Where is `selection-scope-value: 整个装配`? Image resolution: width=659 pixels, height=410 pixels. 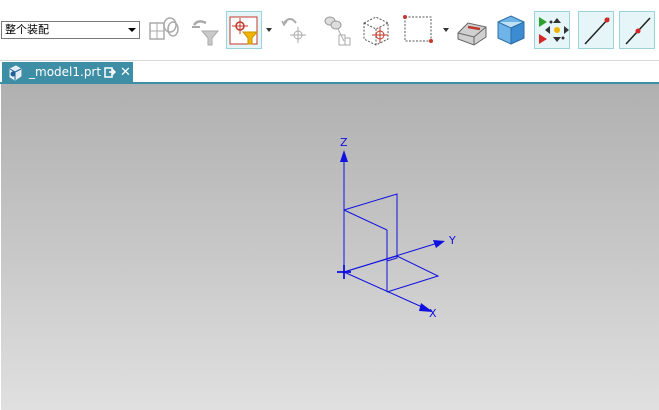
selection-scope-value: 整个装配 is located at coordinates (27, 29).